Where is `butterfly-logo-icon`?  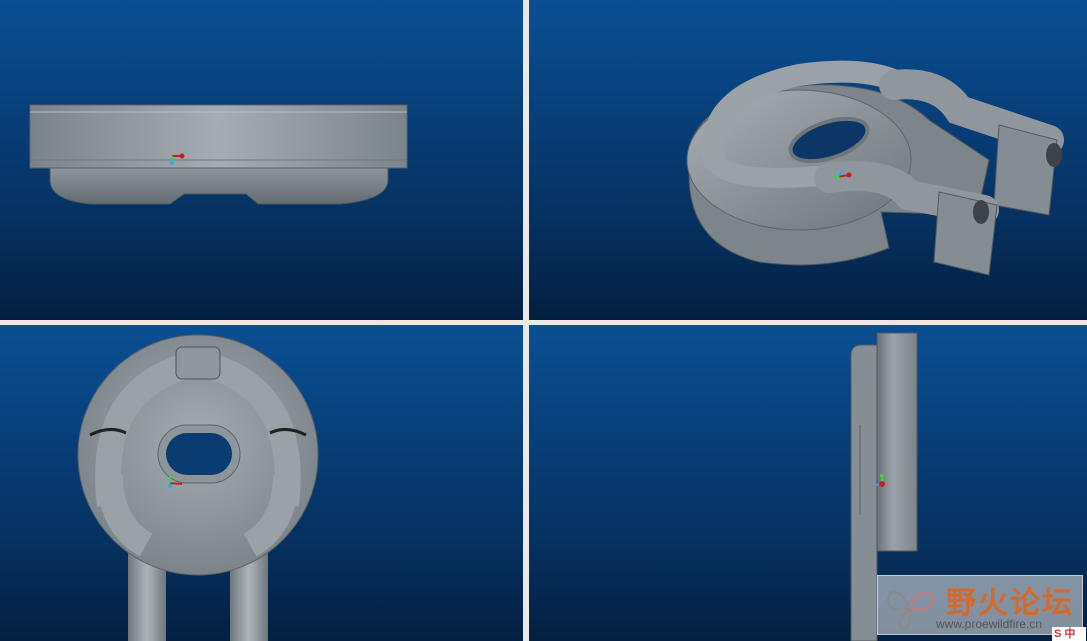
butterfly-logo-icon is located at coordinates (910, 610).